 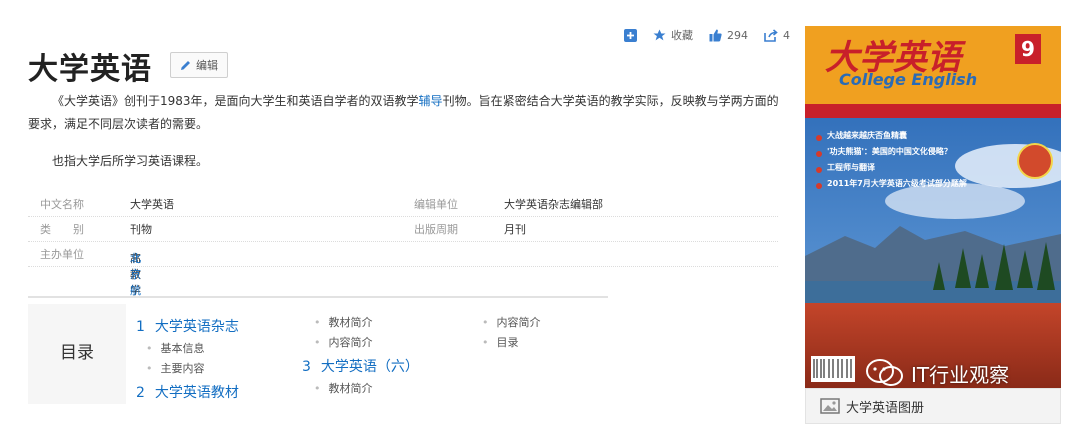 I want to click on catalog-label: 大学英语（六）, so click(x=369, y=367).